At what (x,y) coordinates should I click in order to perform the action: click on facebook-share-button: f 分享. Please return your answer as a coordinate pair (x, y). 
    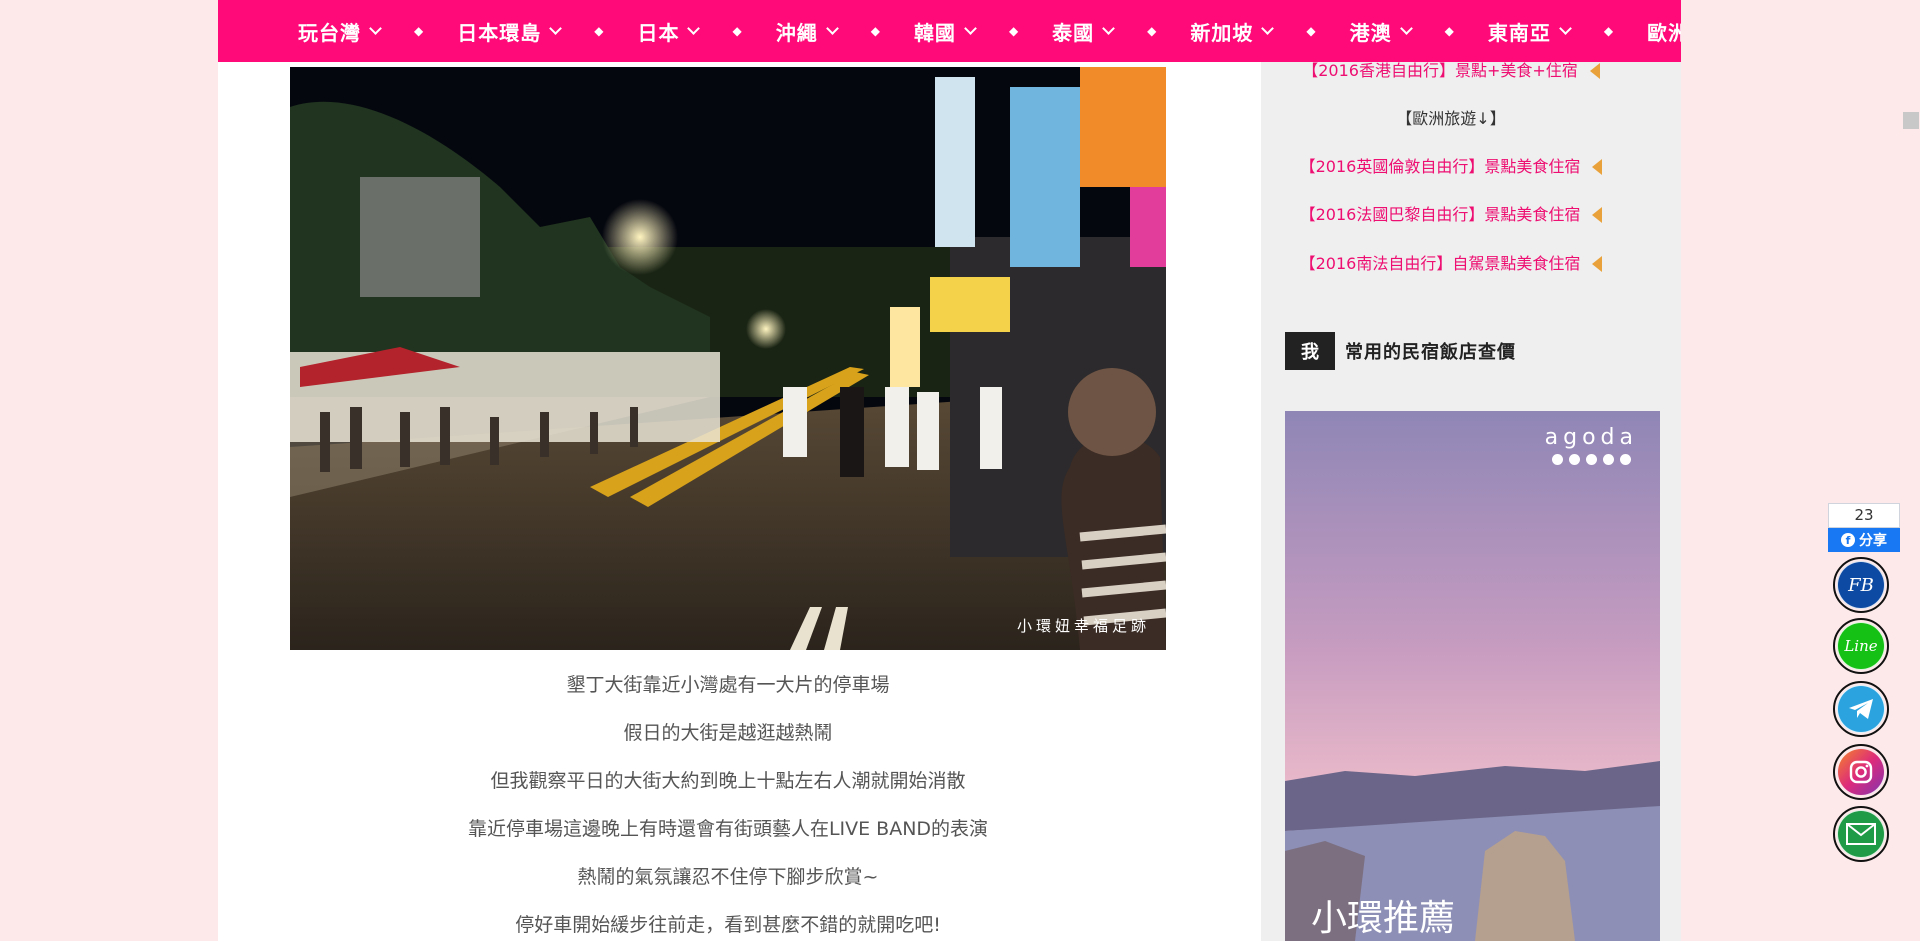
    Looking at the image, I should click on (1864, 540).